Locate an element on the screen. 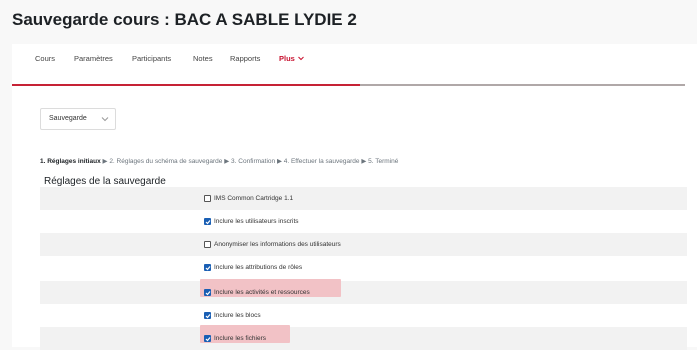 This screenshot has width=697, height=350. tab-plus-label: Plus is located at coordinates (287, 58).